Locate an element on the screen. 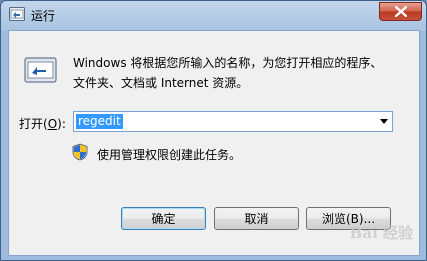  open-label-accelerator: O is located at coordinates (52, 124).